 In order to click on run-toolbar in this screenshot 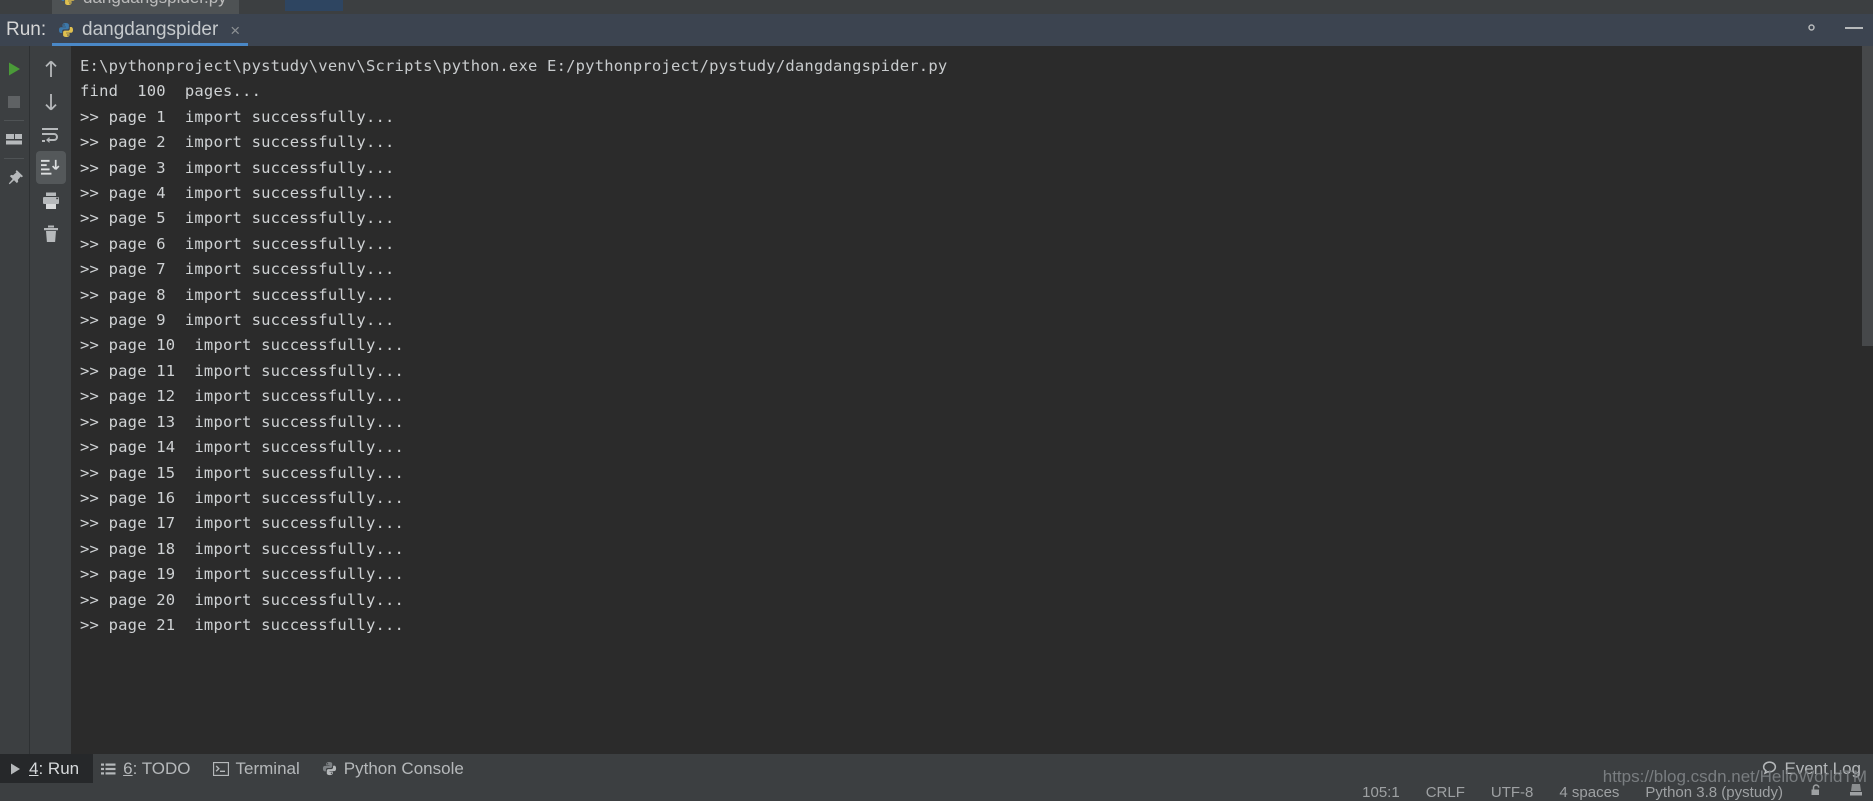, I will do `click(14, 400)`.